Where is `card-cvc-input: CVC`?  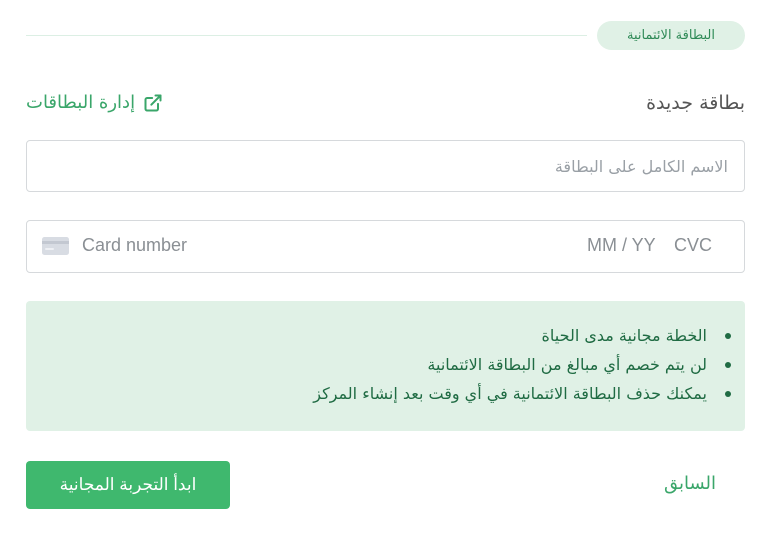
card-cvc-input: CVC is located at coordinates (693, 245).